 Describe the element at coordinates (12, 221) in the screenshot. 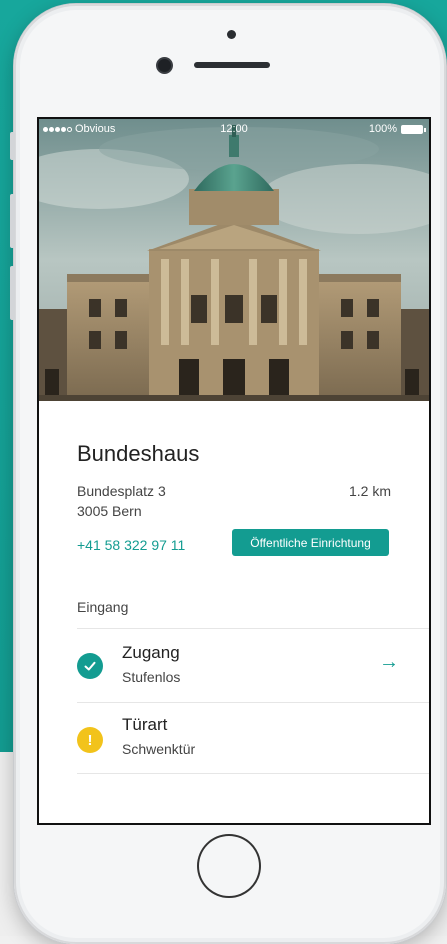

I see `volume-up-button` at that location.